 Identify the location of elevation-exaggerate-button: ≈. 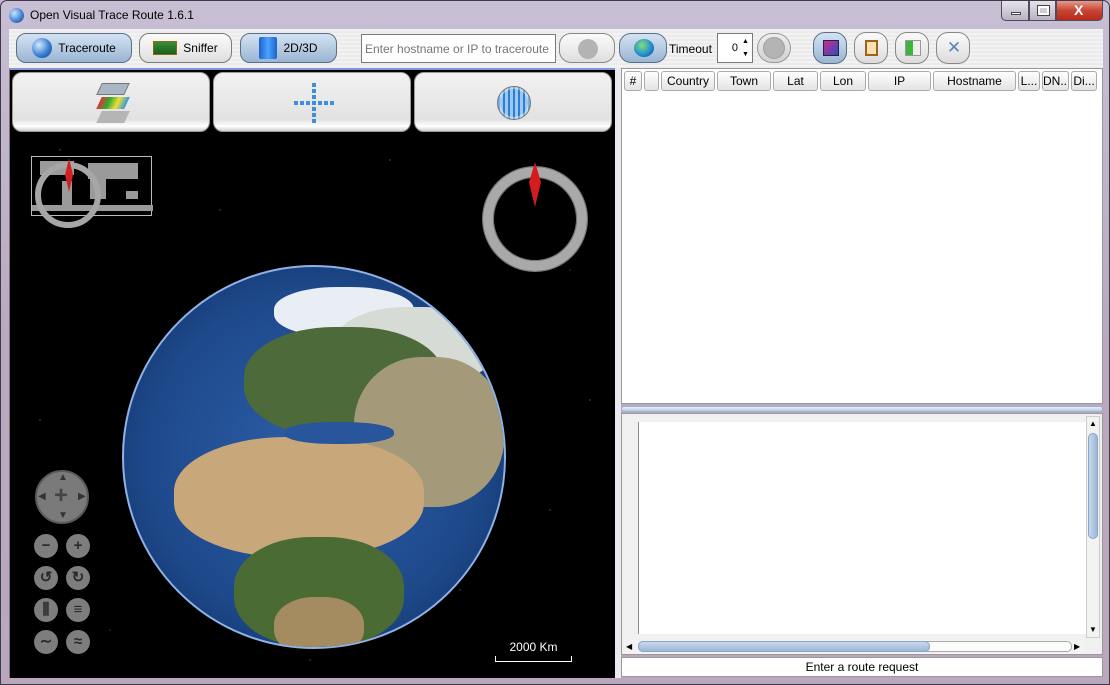
(78, 642).